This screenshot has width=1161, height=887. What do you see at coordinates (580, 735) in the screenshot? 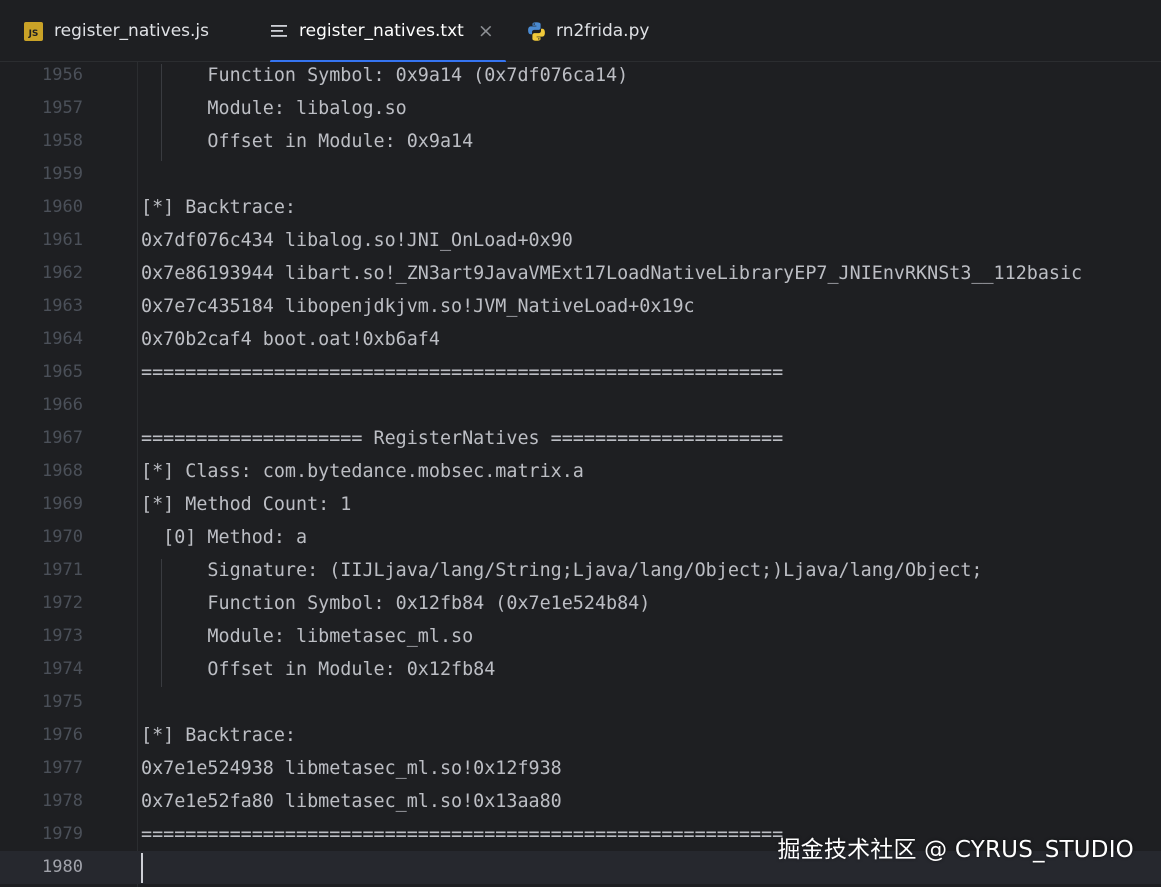
I see `code-line: 1976 [*] Backtrace:` at bounding box center [580, 735].